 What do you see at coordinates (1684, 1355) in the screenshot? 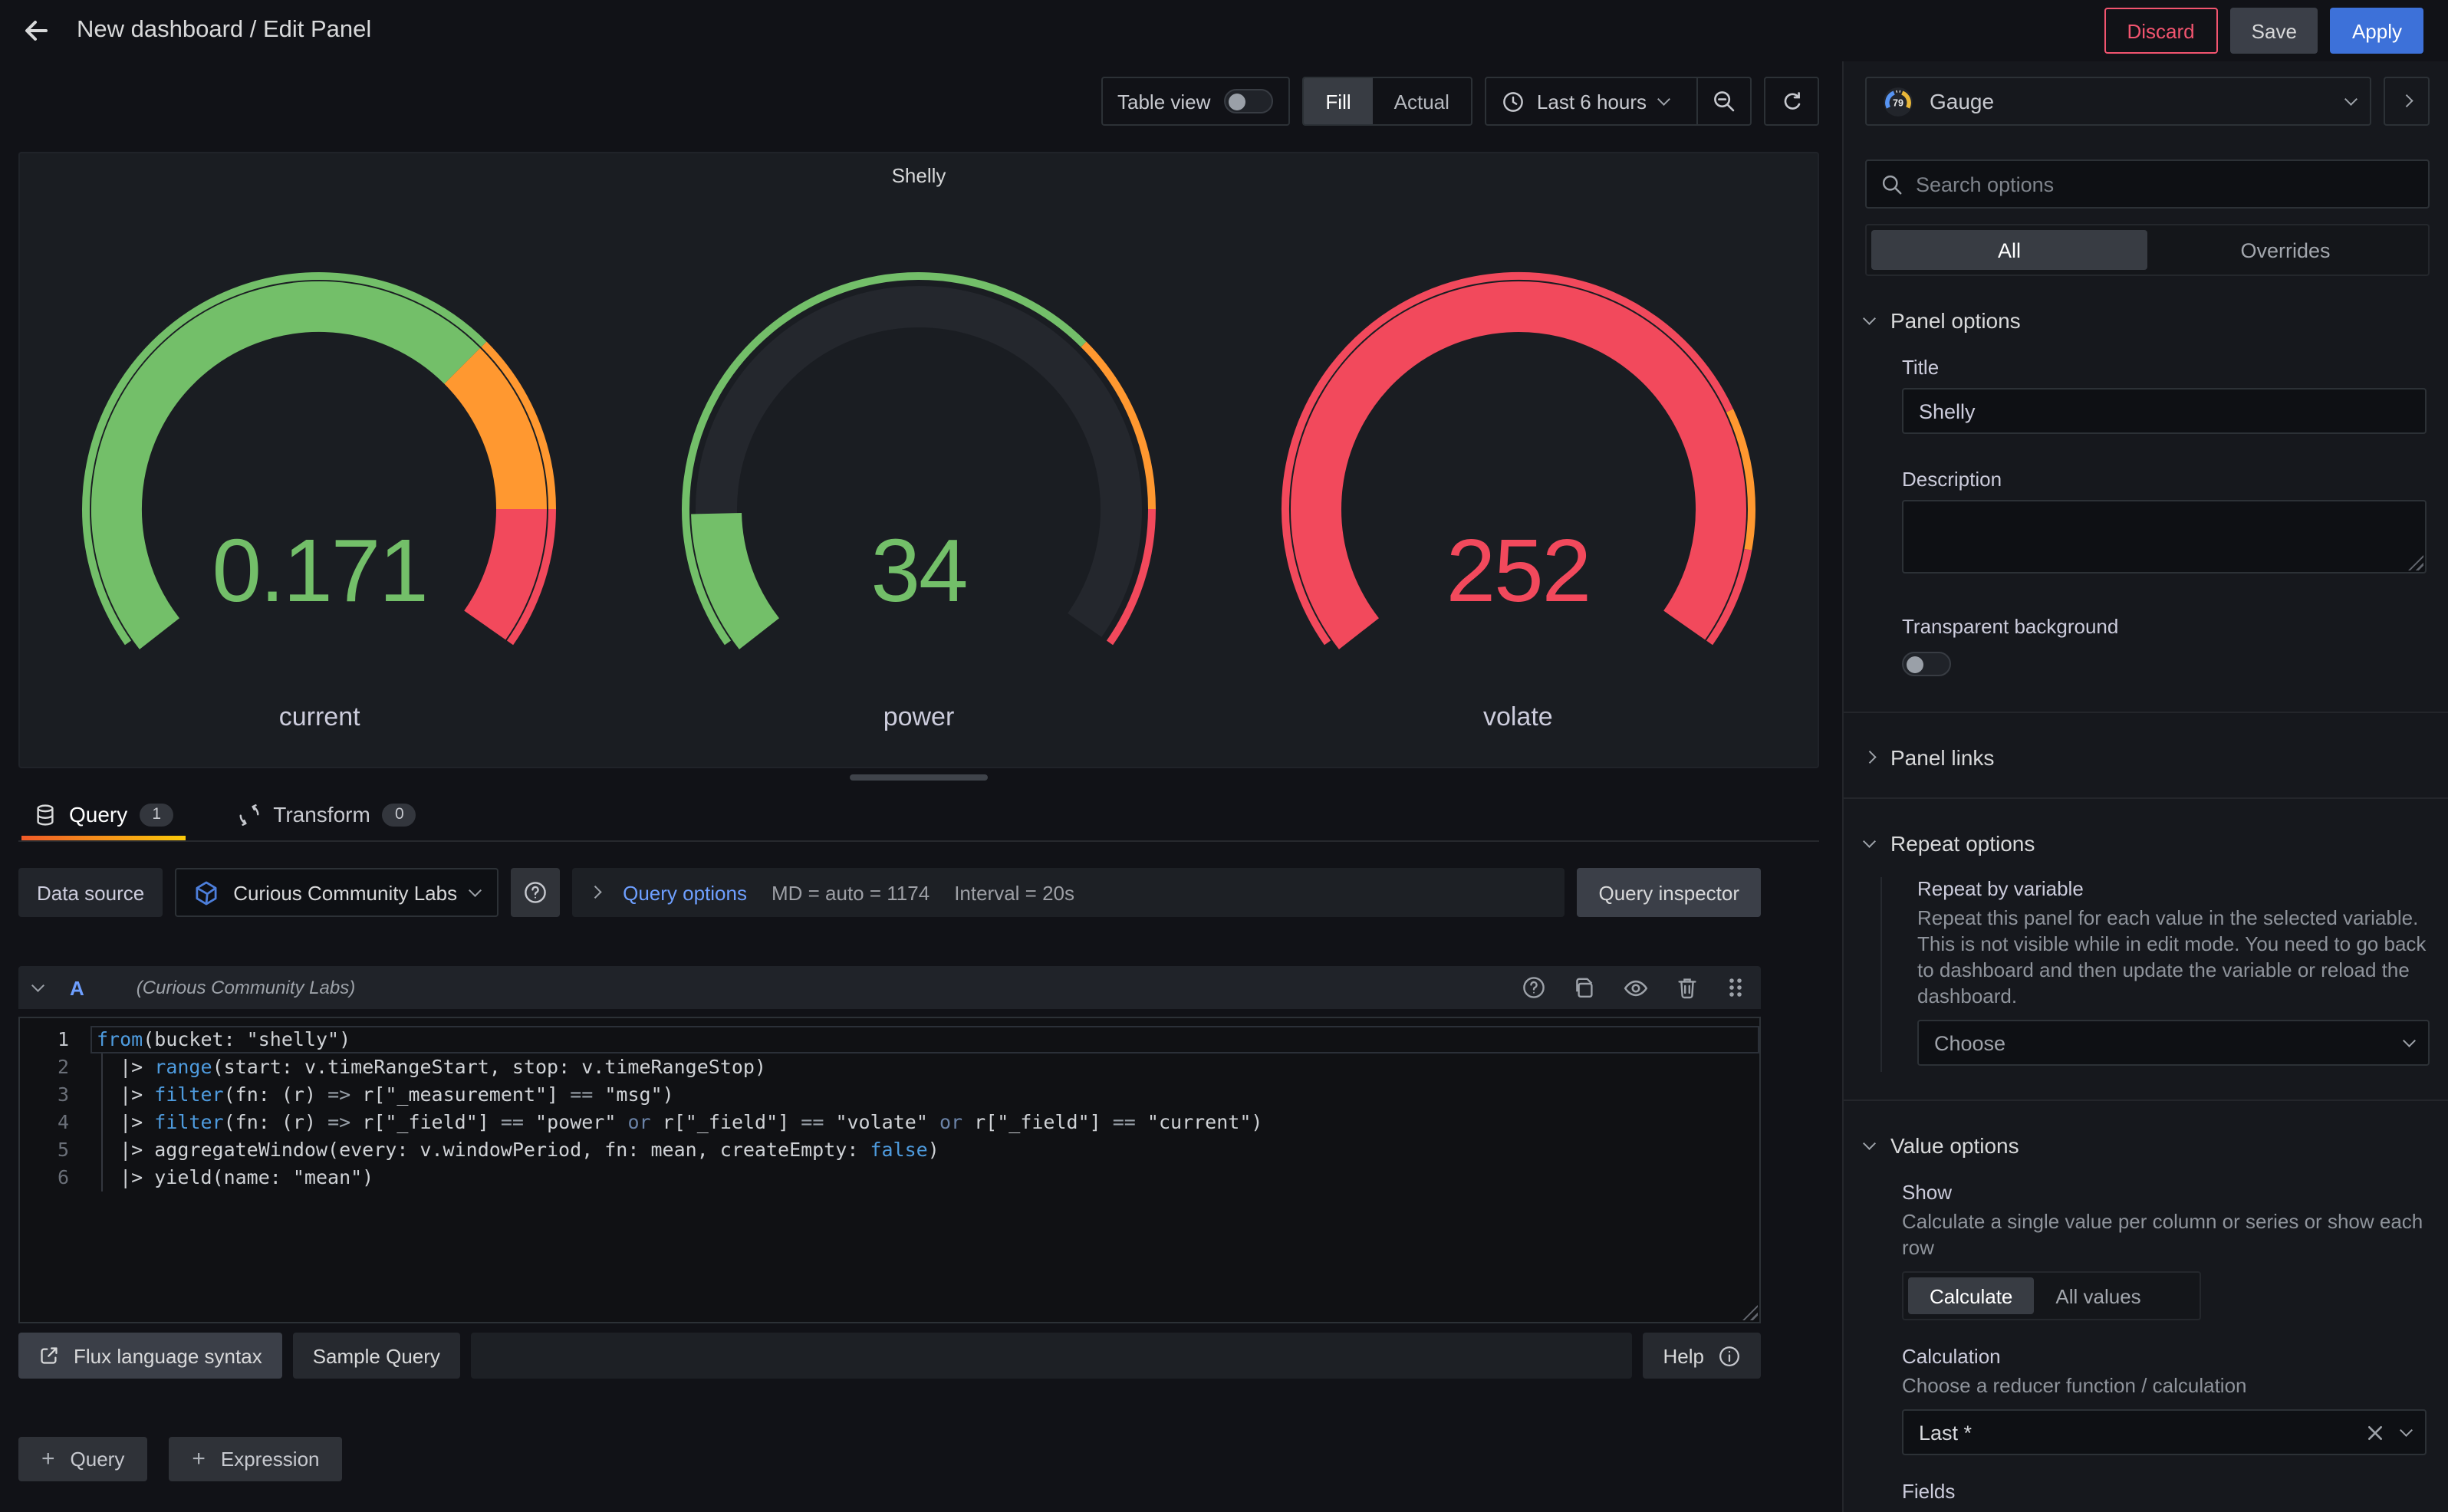
I see `help-label: Help` at bounding box center [1684, 1355].